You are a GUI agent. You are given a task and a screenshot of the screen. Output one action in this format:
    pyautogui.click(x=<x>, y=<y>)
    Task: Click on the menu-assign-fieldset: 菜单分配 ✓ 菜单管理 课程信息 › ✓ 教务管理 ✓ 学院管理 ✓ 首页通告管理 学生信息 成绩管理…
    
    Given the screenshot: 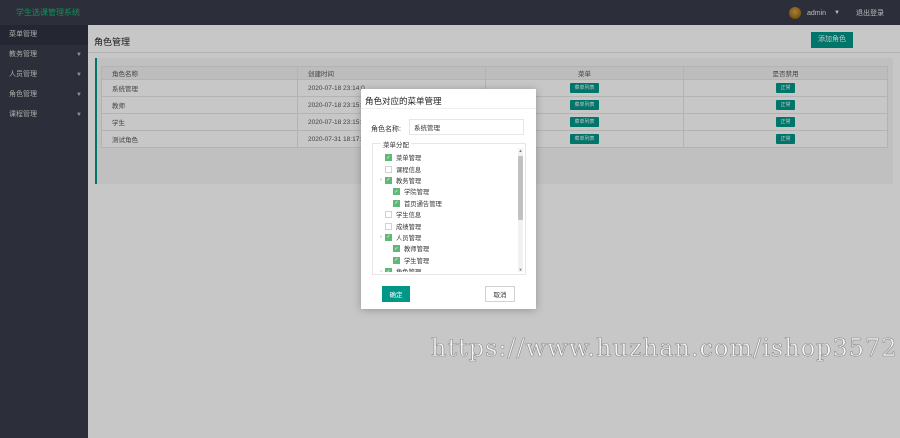 What is the action you would take?
    pyautogui.click(x=449, y=207)
    